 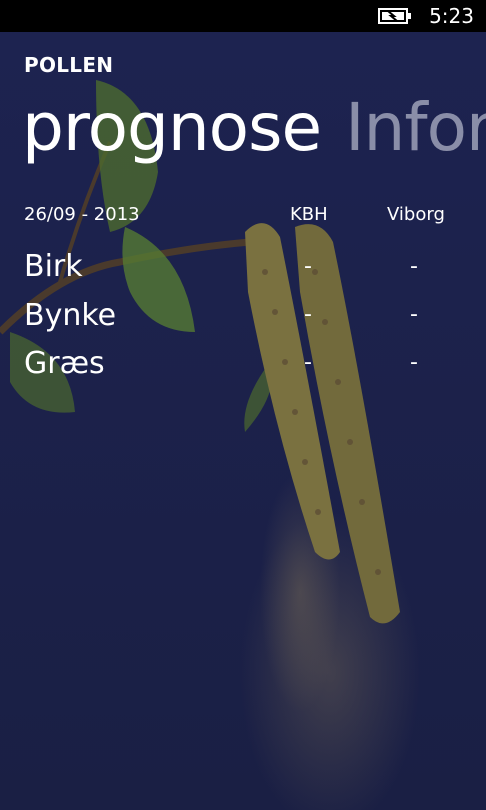 I want to click on pivot-header: prognose Infor, so click(x=254, y=128).